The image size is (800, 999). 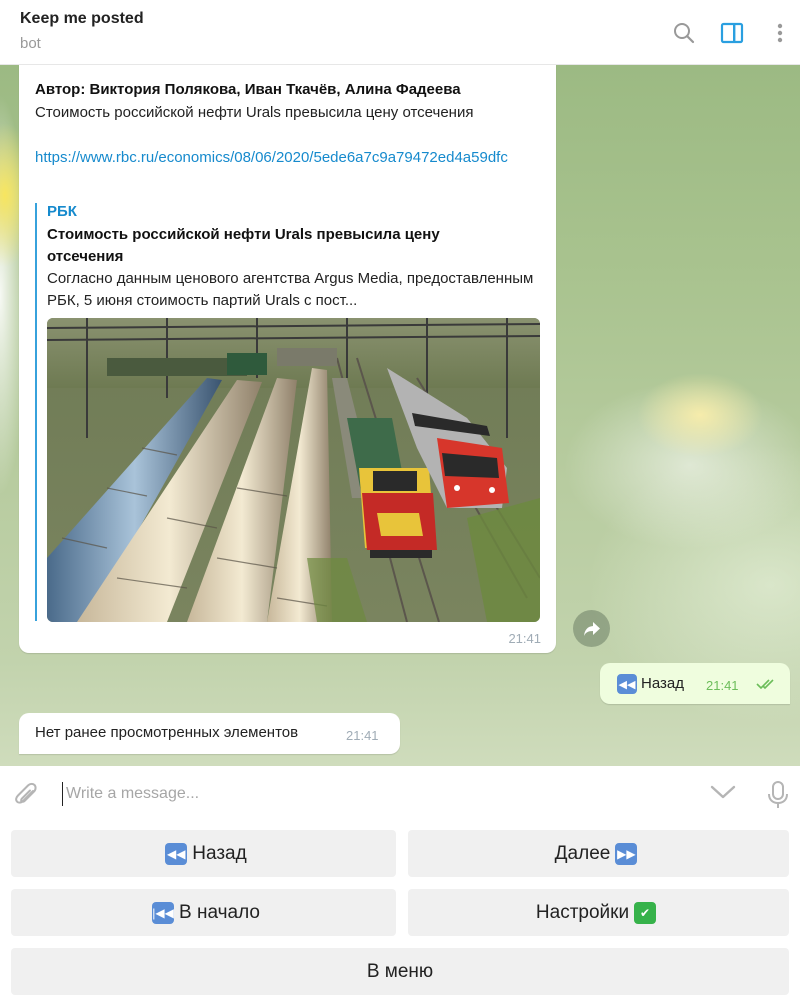 What do you see at coordinates (591, 628) in the screenshot?
I see `share-icon` at bounding box center [591, 628].